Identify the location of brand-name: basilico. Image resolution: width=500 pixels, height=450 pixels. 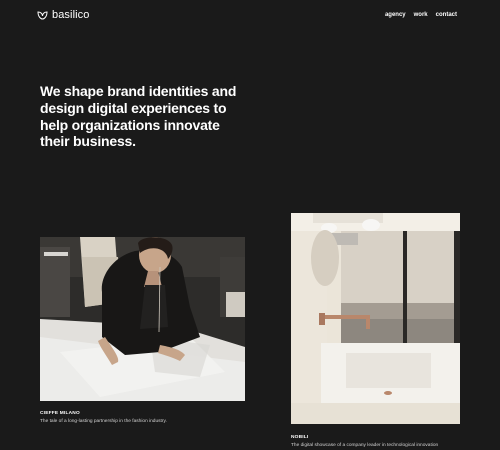
(71, 15).